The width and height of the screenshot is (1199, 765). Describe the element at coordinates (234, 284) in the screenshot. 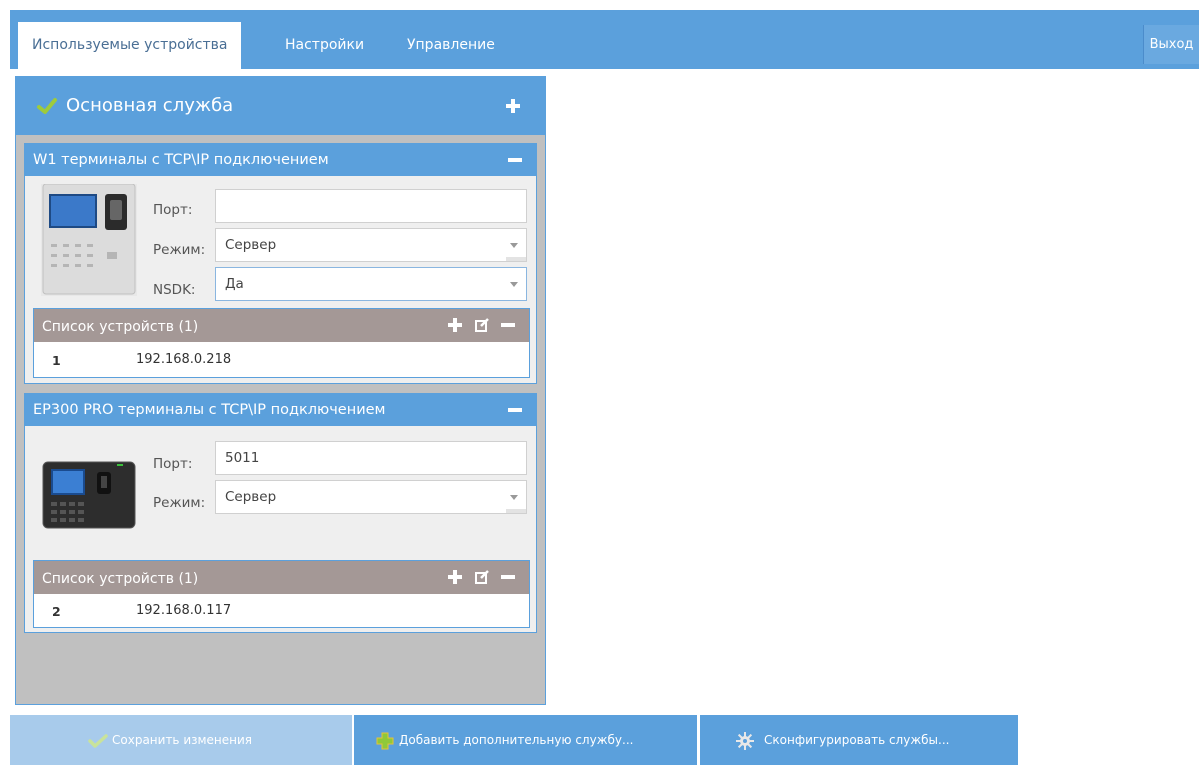

I see `nsdk-select-value: Да` at that location.